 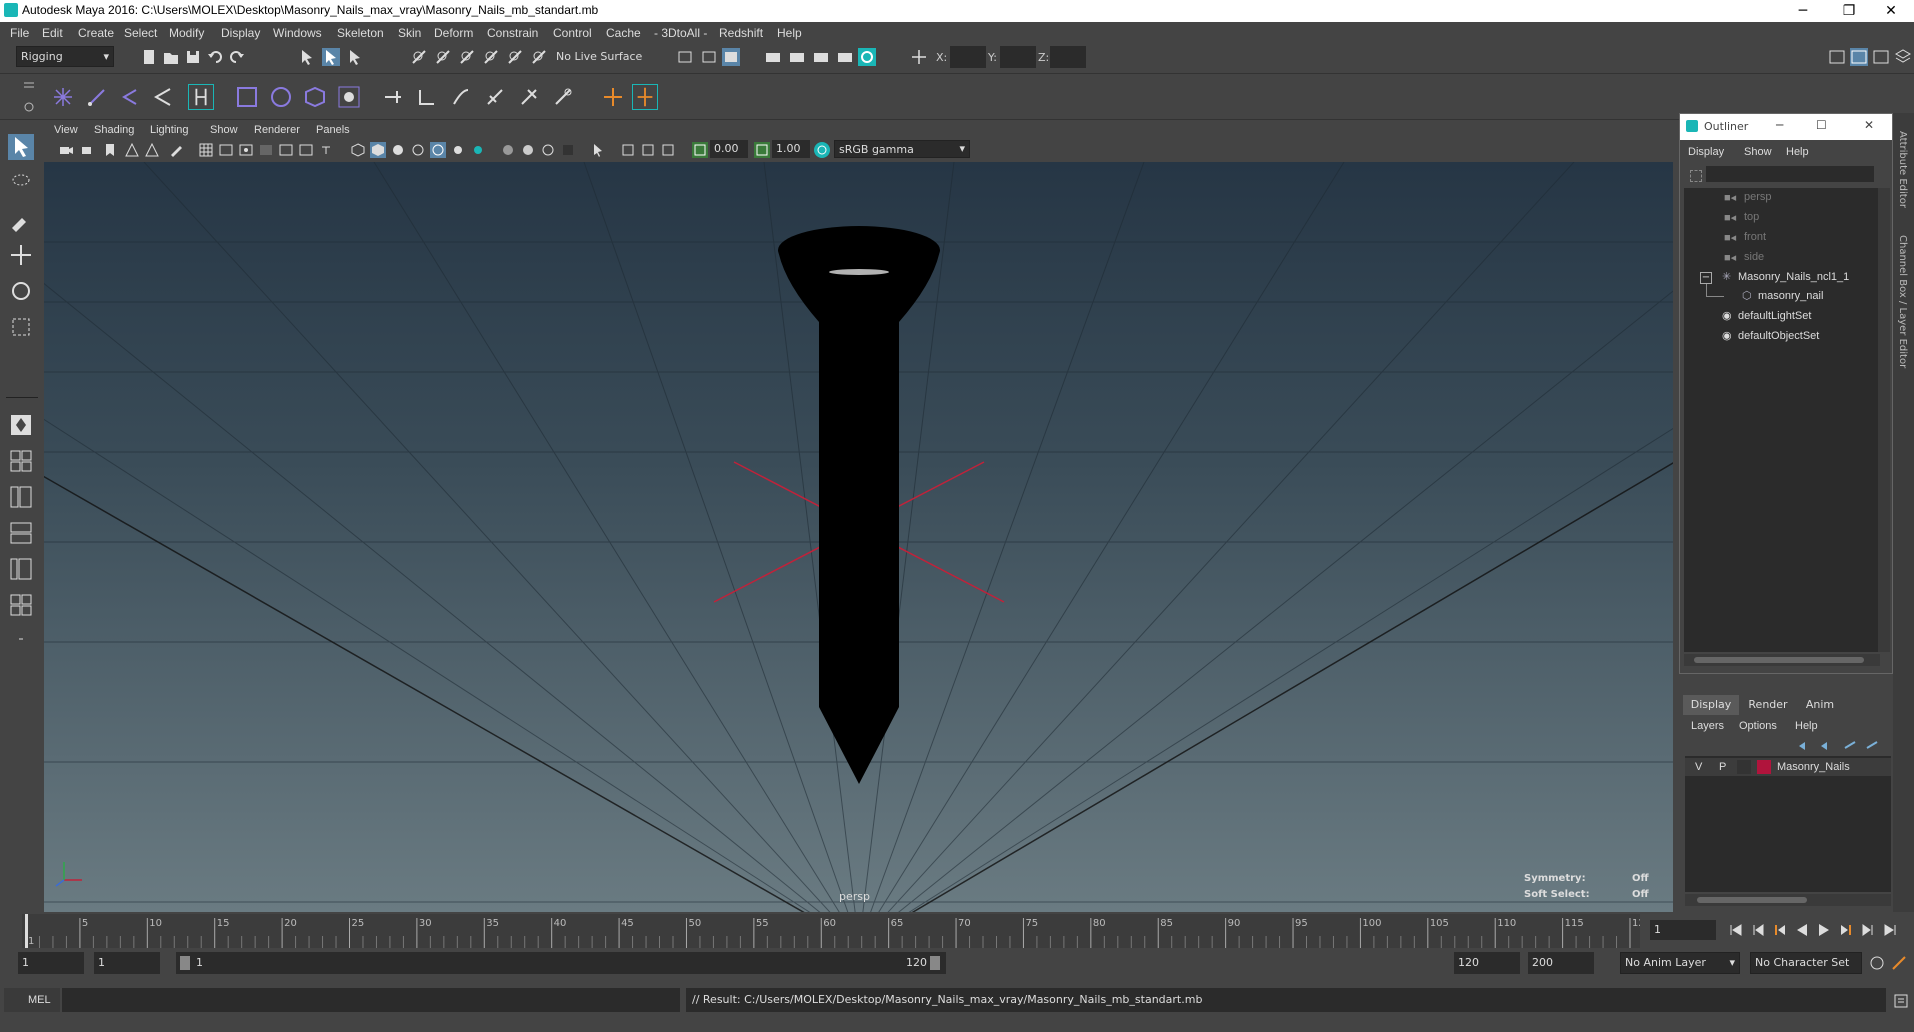 What do you see at coordinates (438, 150) in the screenshot?
I see `xray-icon` at bounding box center [438, 150].